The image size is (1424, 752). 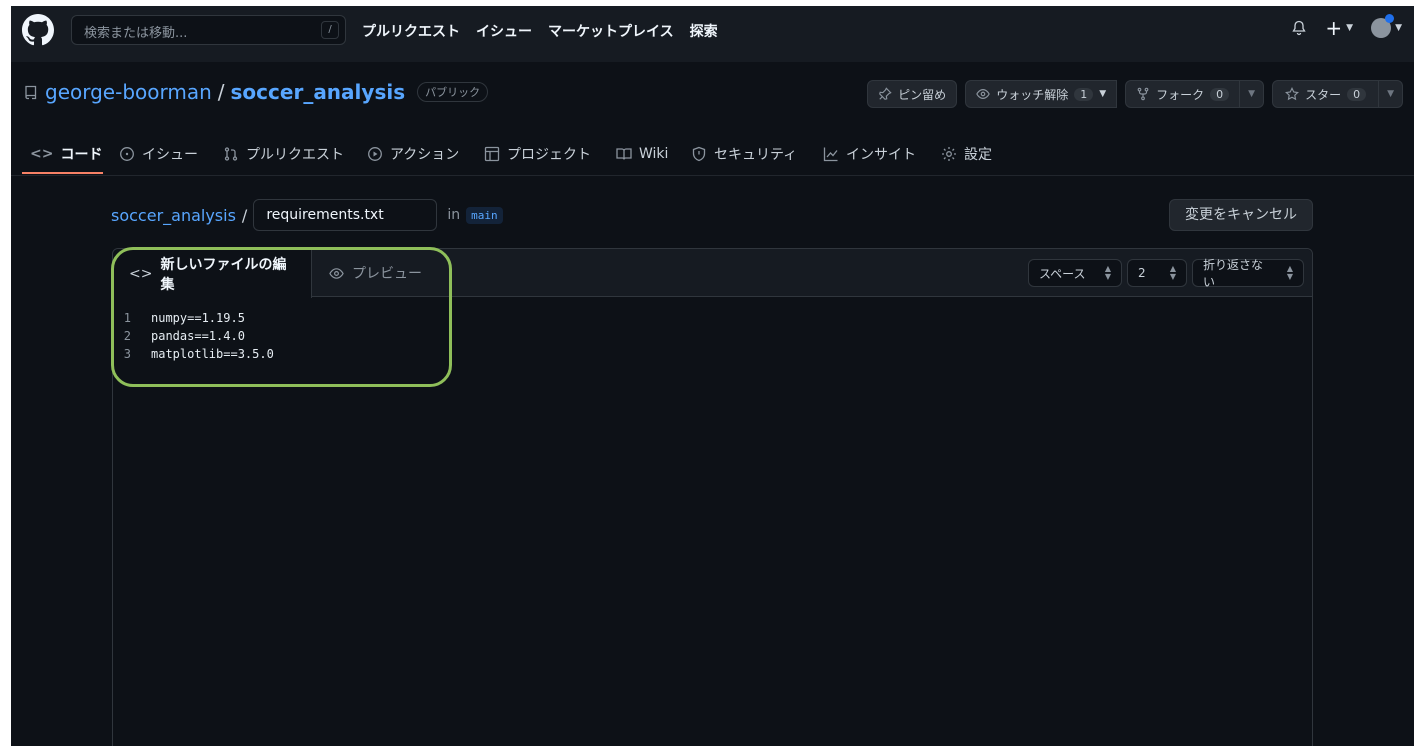 I want to click on github-logo-icon, so click(x=38, y=30).